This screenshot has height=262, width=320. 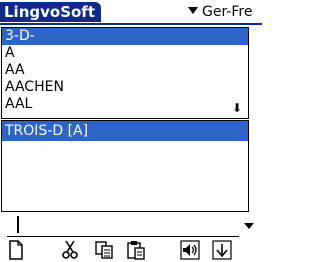 What do you see at coordinates (125, 87) in the screenshot?
I see `word-list-item: AACHEN` at bounding box center [125, 87].